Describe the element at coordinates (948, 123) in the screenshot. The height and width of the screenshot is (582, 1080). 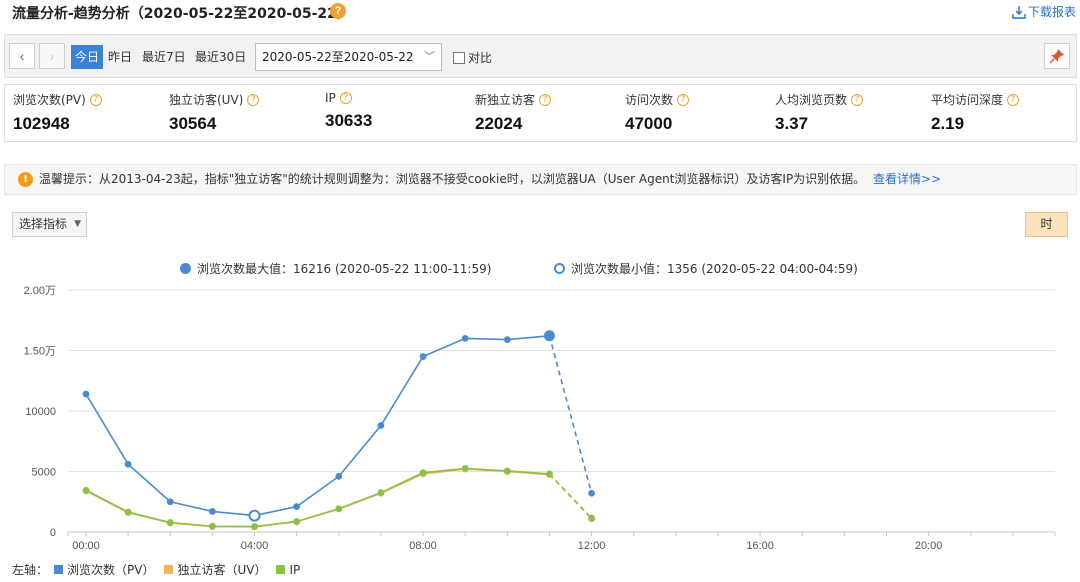
I see `metric-value: 2.19` at that location.